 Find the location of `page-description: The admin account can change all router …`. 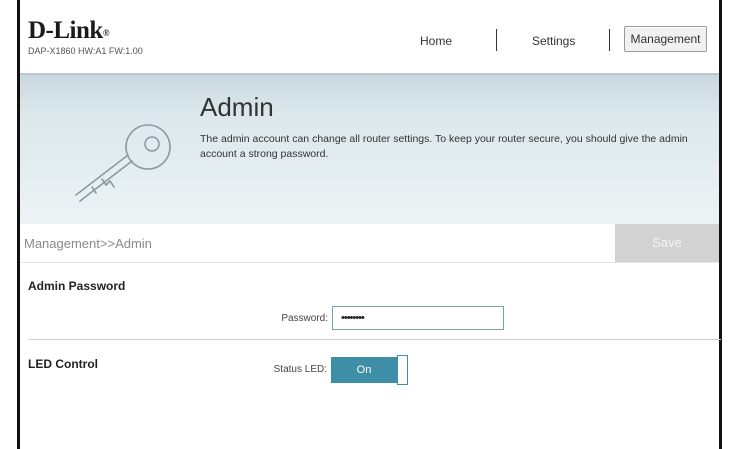

page-description: The admin account can change all router … is located at coordinates (444, 146).